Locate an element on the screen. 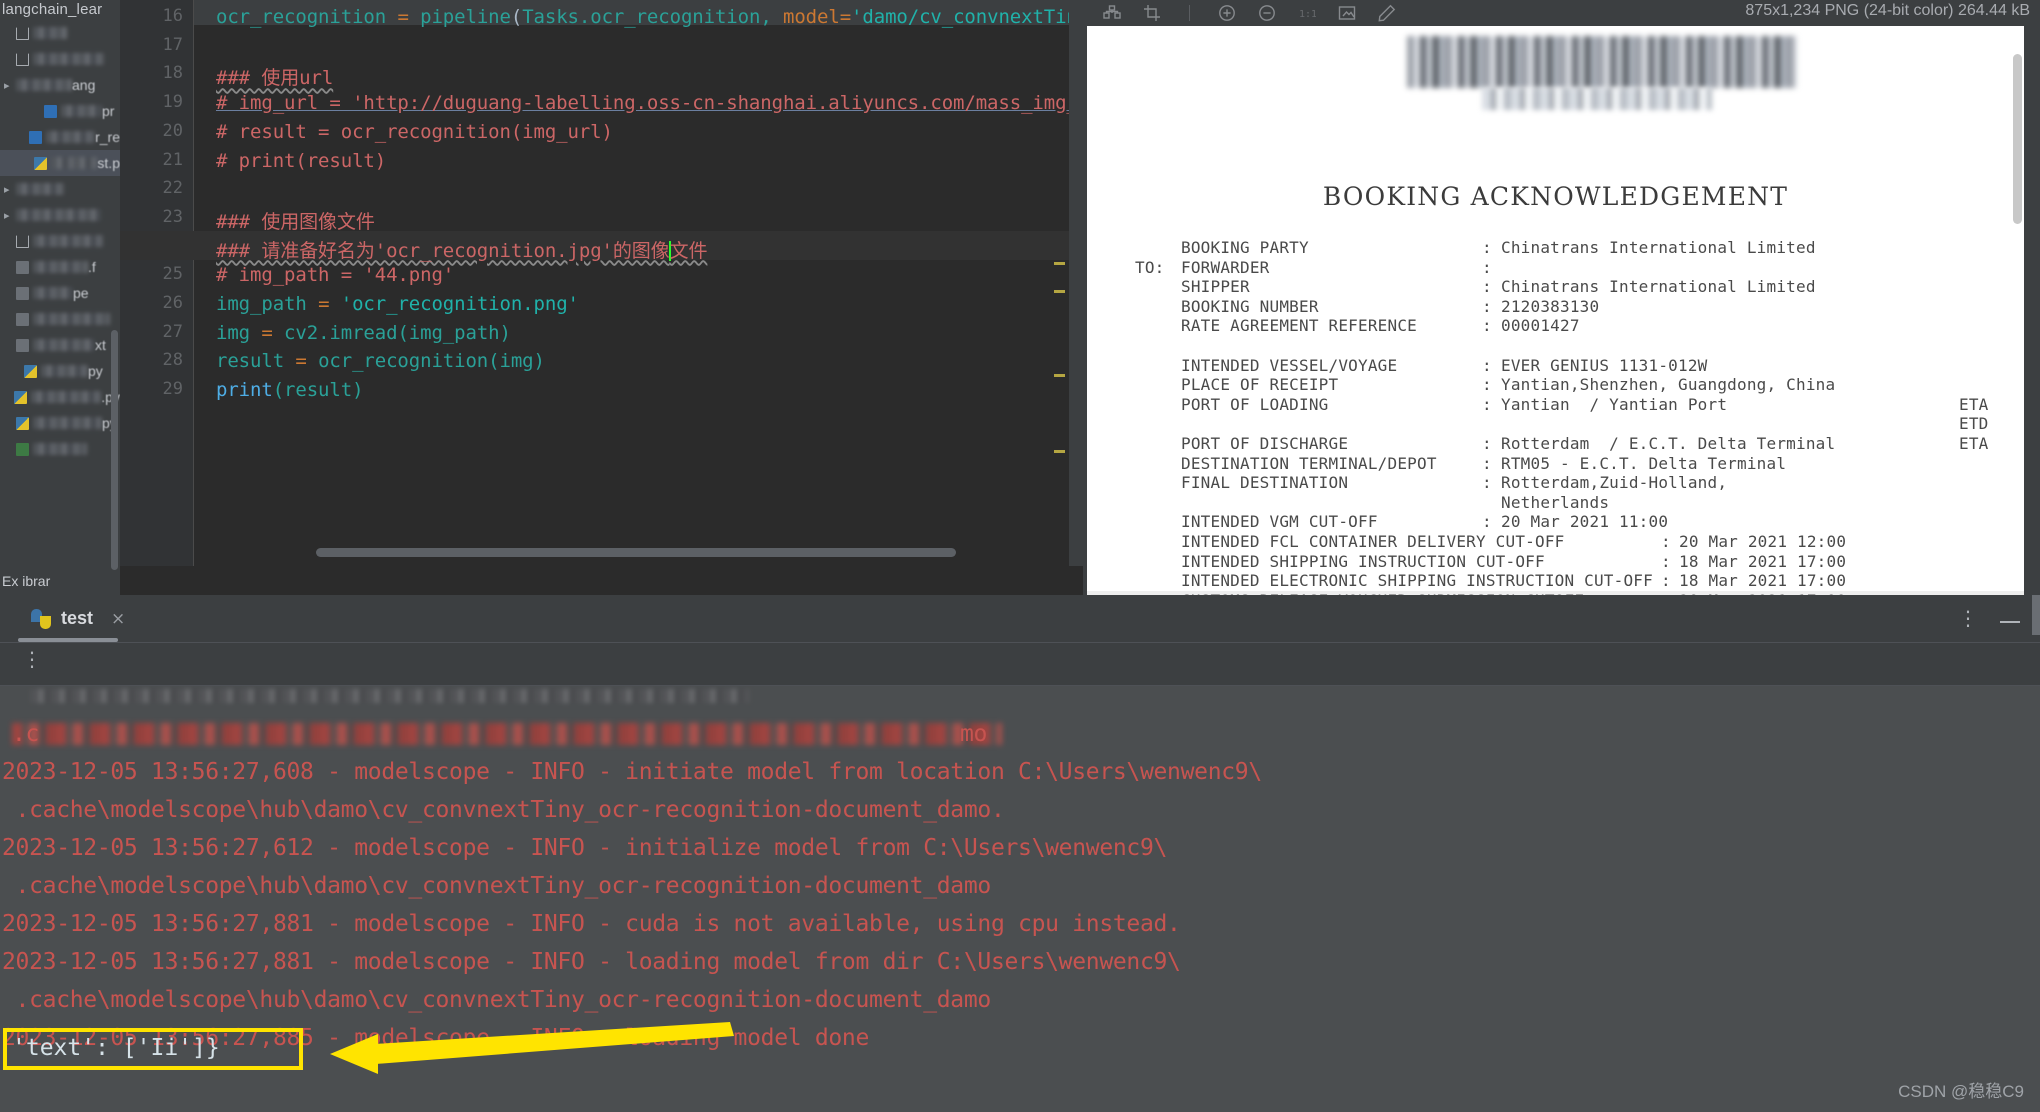 Image resolution: width=2040 pixels, height=1112 pixels. line-number: 17 is located at coordinates (172, 44).